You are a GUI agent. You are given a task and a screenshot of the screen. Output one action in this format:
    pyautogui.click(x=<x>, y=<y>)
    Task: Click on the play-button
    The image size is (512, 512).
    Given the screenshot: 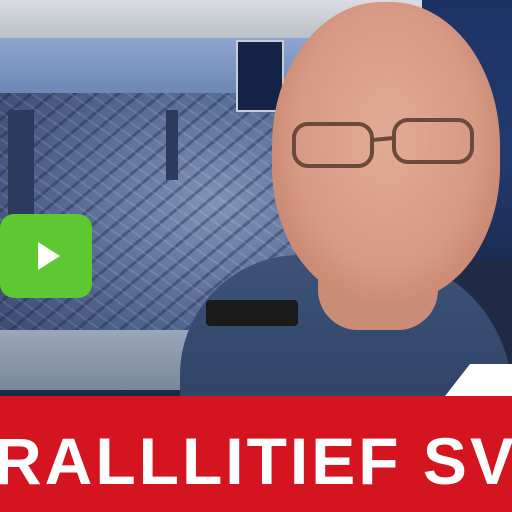 What is the action you would take?
    pyautogui.click(x=46, y=256)
    